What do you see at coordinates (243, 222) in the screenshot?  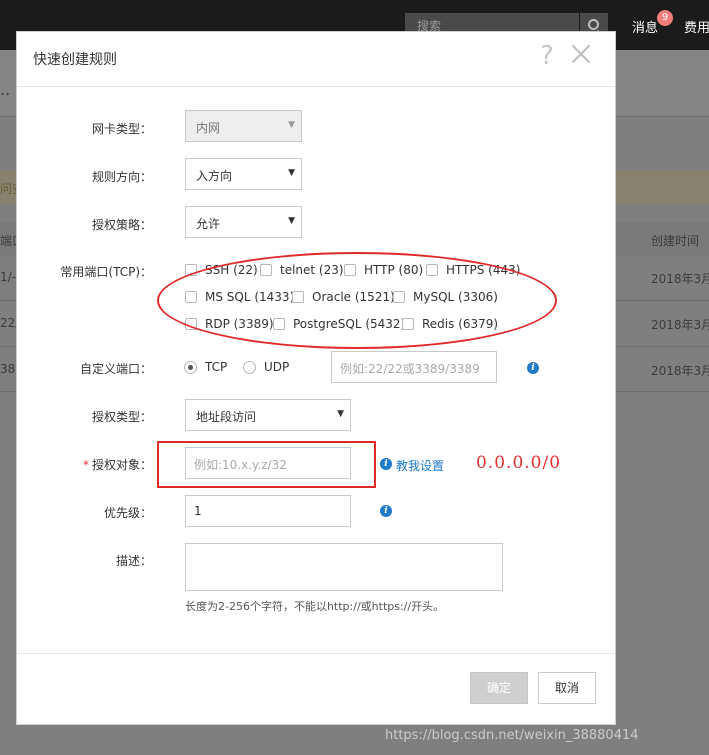 I see `policy-select: 允许 ▼` at bounding box center [243, 222].